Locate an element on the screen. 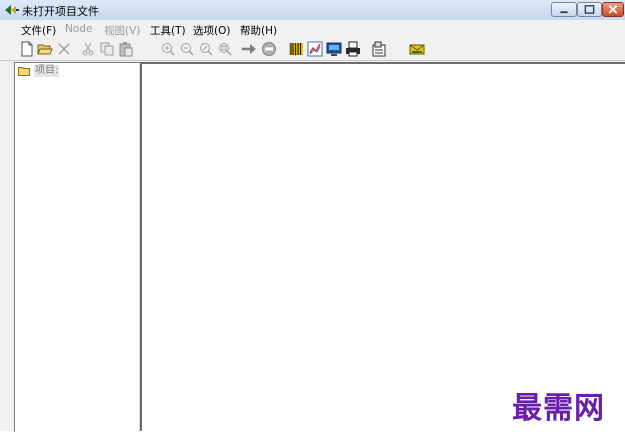 This screenshot has width=625, height=432. close-icon is located at coordinates (613, 9).